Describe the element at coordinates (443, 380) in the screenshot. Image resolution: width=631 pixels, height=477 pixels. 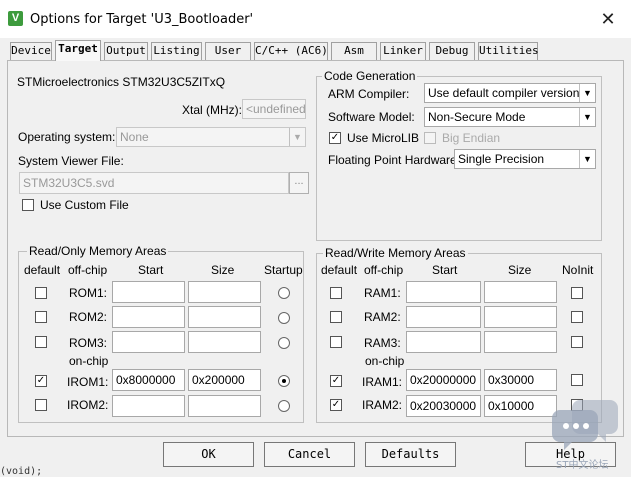
I see `iram1-start-input: 0x20000000` at that location.